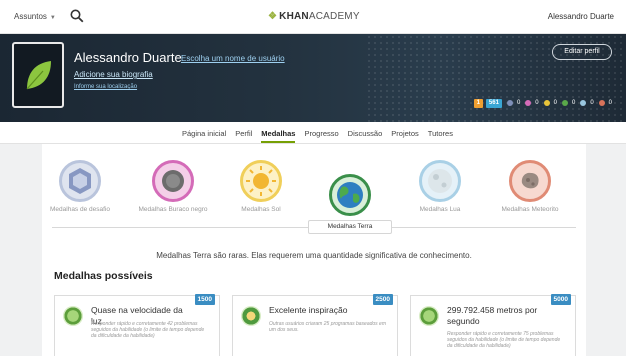  Describe the element at coordinates (509, 103) in the screenshot. I see `challenge-medal-icon` at that location.